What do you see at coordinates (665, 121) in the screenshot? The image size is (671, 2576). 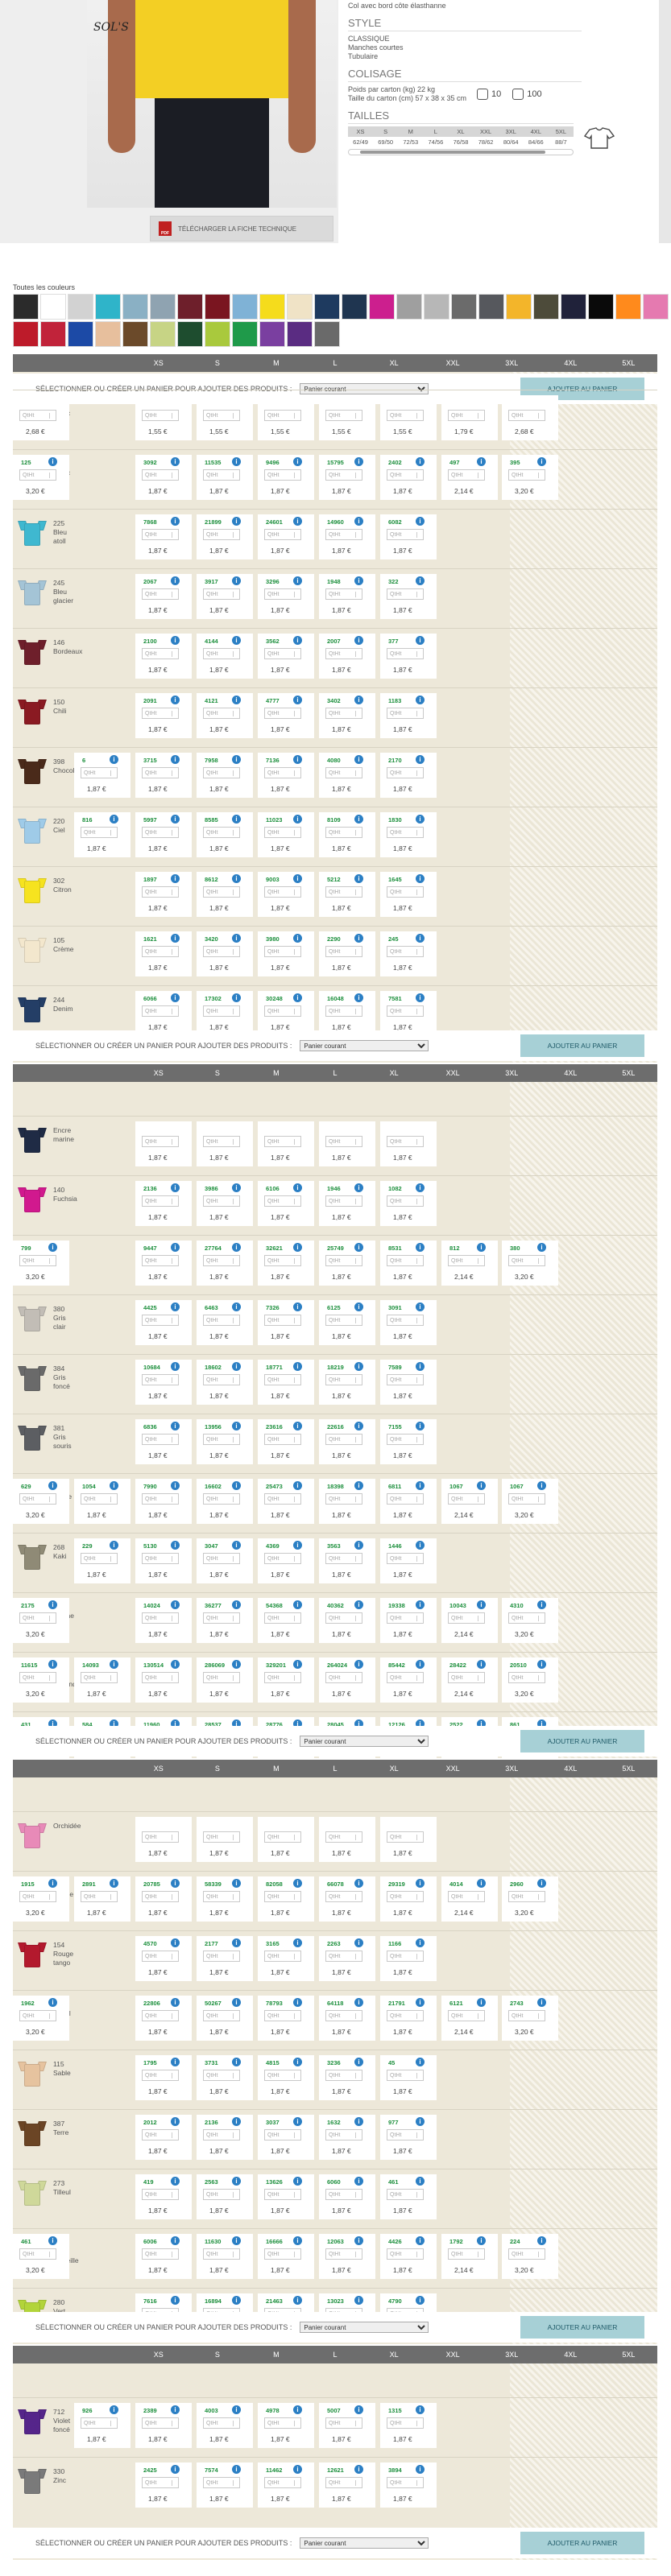 I see `page-scrollbar` at bounding box center [665, 121].